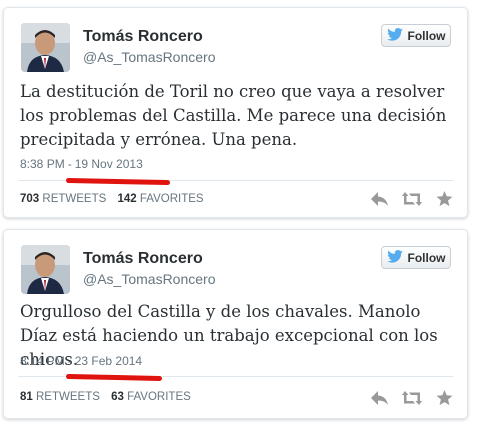  I want to click on tweet-date: 19 Nov 2013, so click(108, 164).